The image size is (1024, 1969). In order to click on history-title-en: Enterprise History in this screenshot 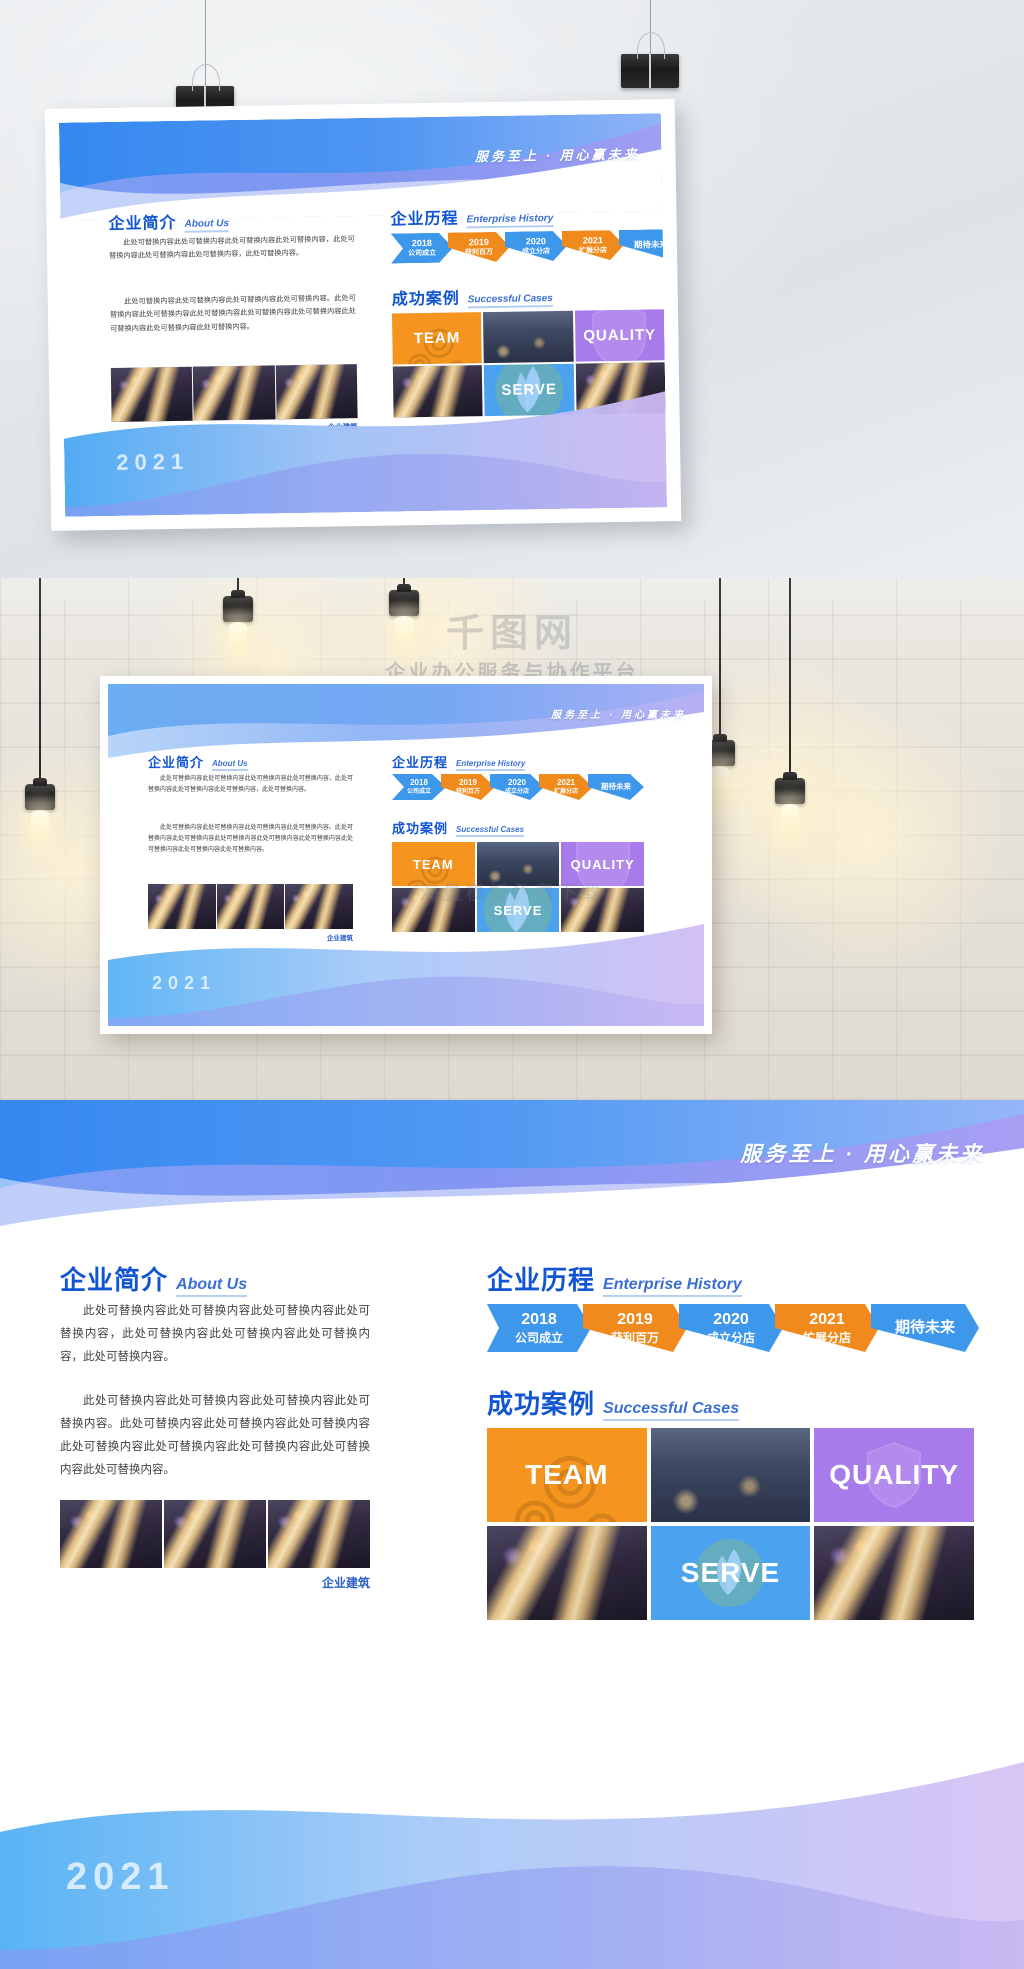, I will do `click(672, 1286)`.